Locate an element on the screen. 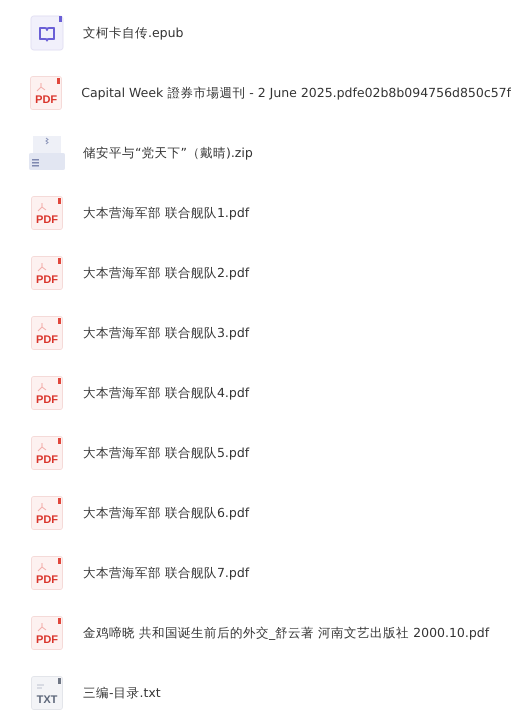 This screenshot has height=725, width=511. file-name: 大本营海军部 联合舰队1.pdf is located at coordinates (166, 213).